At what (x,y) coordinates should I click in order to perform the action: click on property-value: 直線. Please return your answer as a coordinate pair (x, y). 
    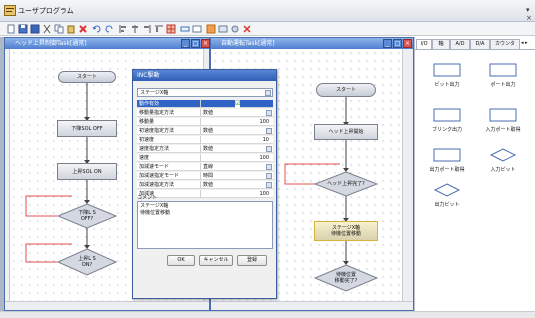
    Looking at the image, I should click on (208, 167).